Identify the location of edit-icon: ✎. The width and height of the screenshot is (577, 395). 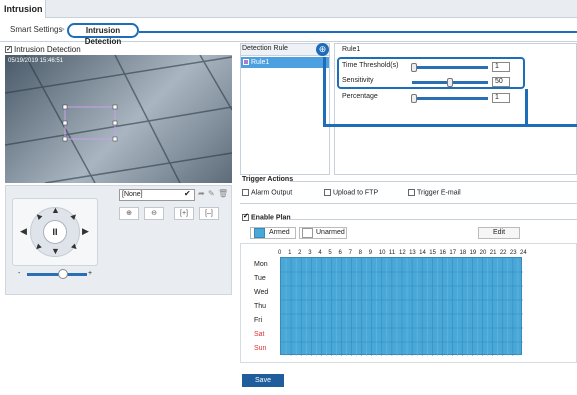
(211, 193).